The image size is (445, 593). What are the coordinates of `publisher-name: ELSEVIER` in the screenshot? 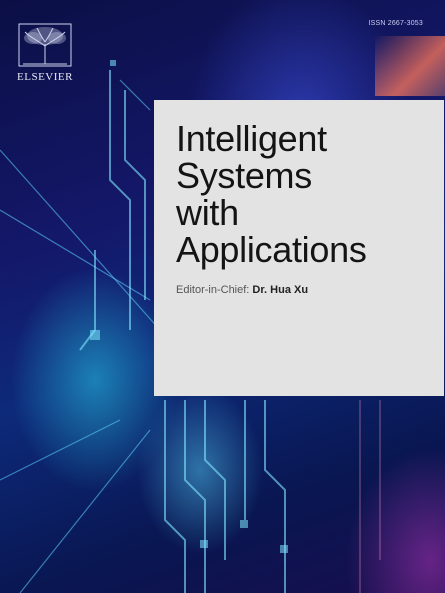 It's located at (45, 77).